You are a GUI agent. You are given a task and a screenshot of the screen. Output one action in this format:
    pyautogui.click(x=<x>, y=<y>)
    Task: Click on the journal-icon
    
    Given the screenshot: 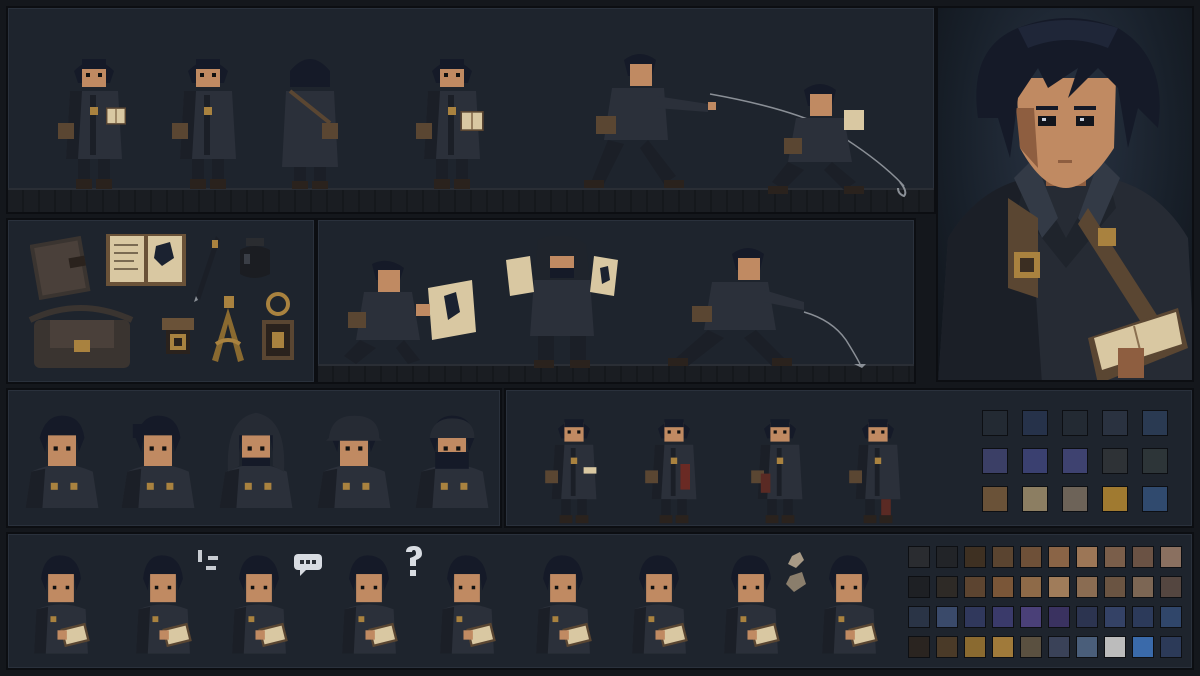 What is the action you would take?
    pyautogui.click(x=60, y=267)
    